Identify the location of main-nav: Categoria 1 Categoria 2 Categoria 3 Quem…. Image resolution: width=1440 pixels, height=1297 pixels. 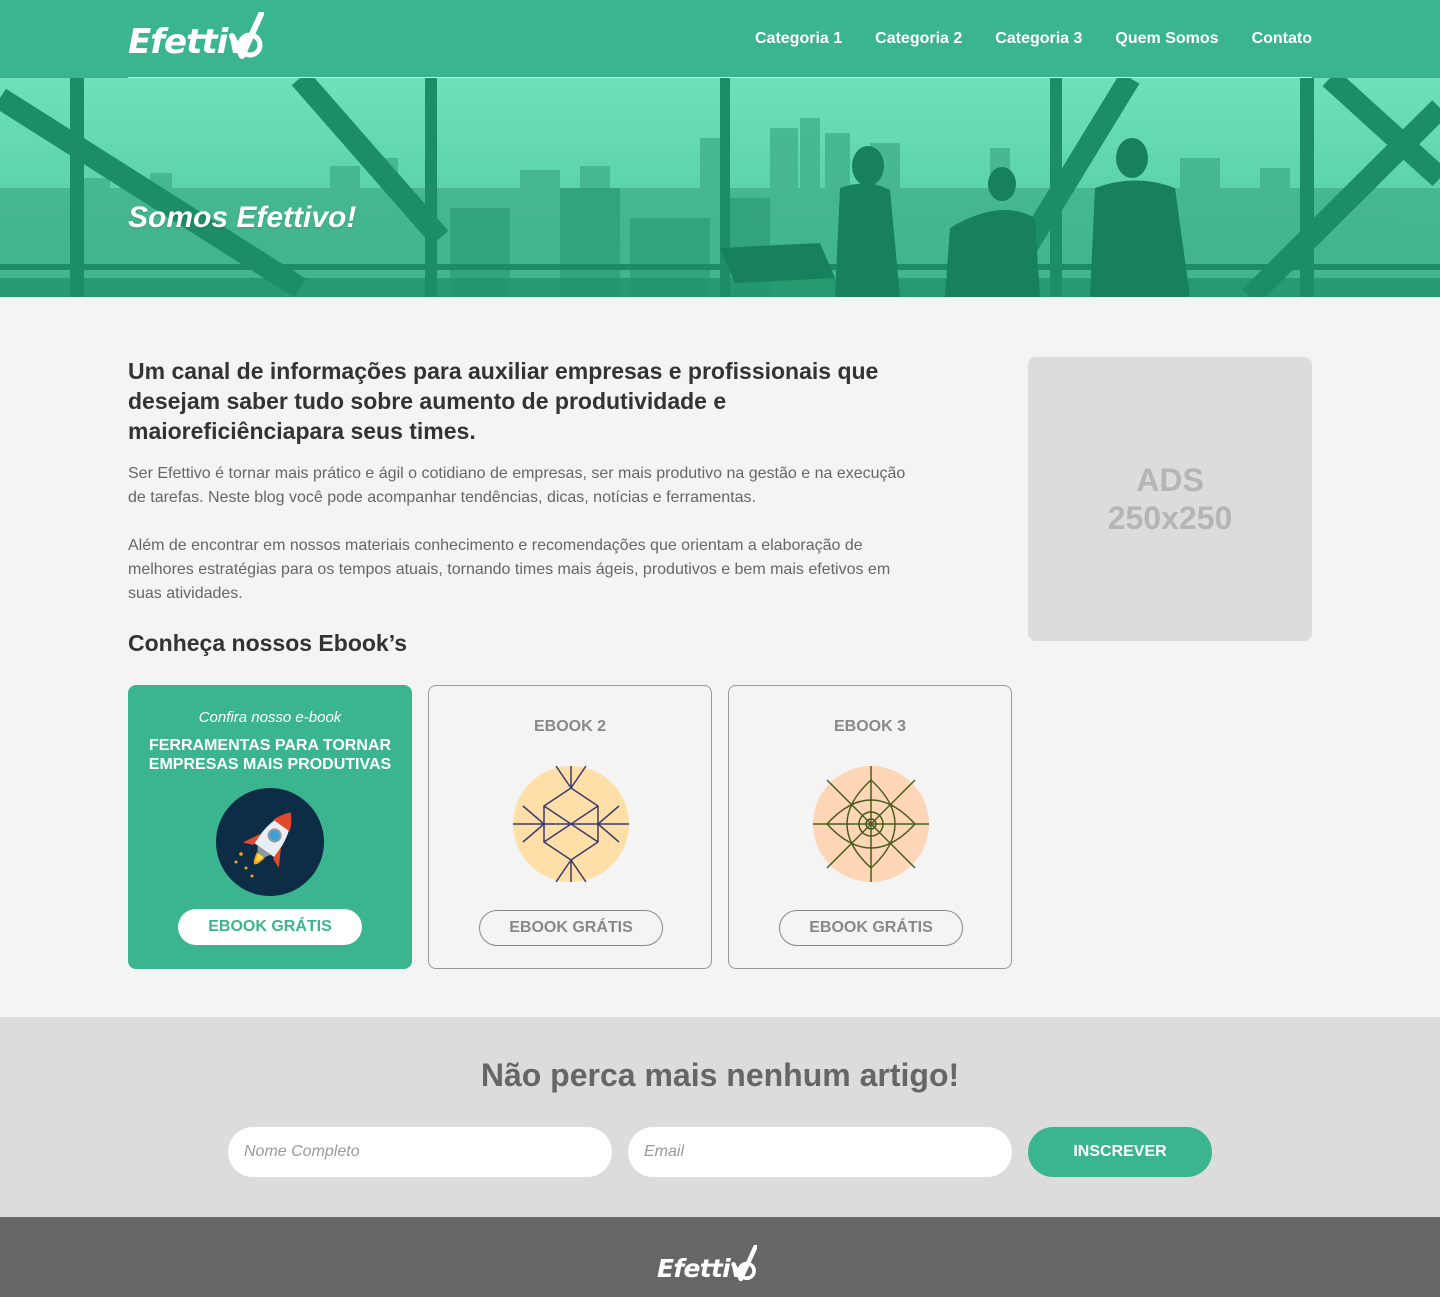
(1033, 39).